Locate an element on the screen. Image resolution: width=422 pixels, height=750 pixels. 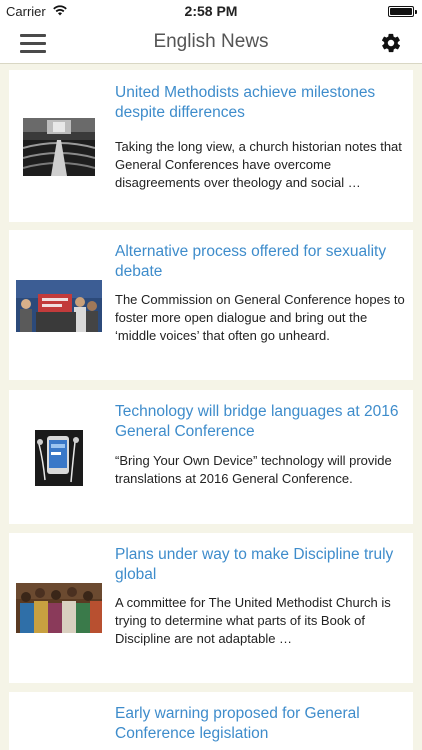
gear-icon is located at coordinates (391, 43).